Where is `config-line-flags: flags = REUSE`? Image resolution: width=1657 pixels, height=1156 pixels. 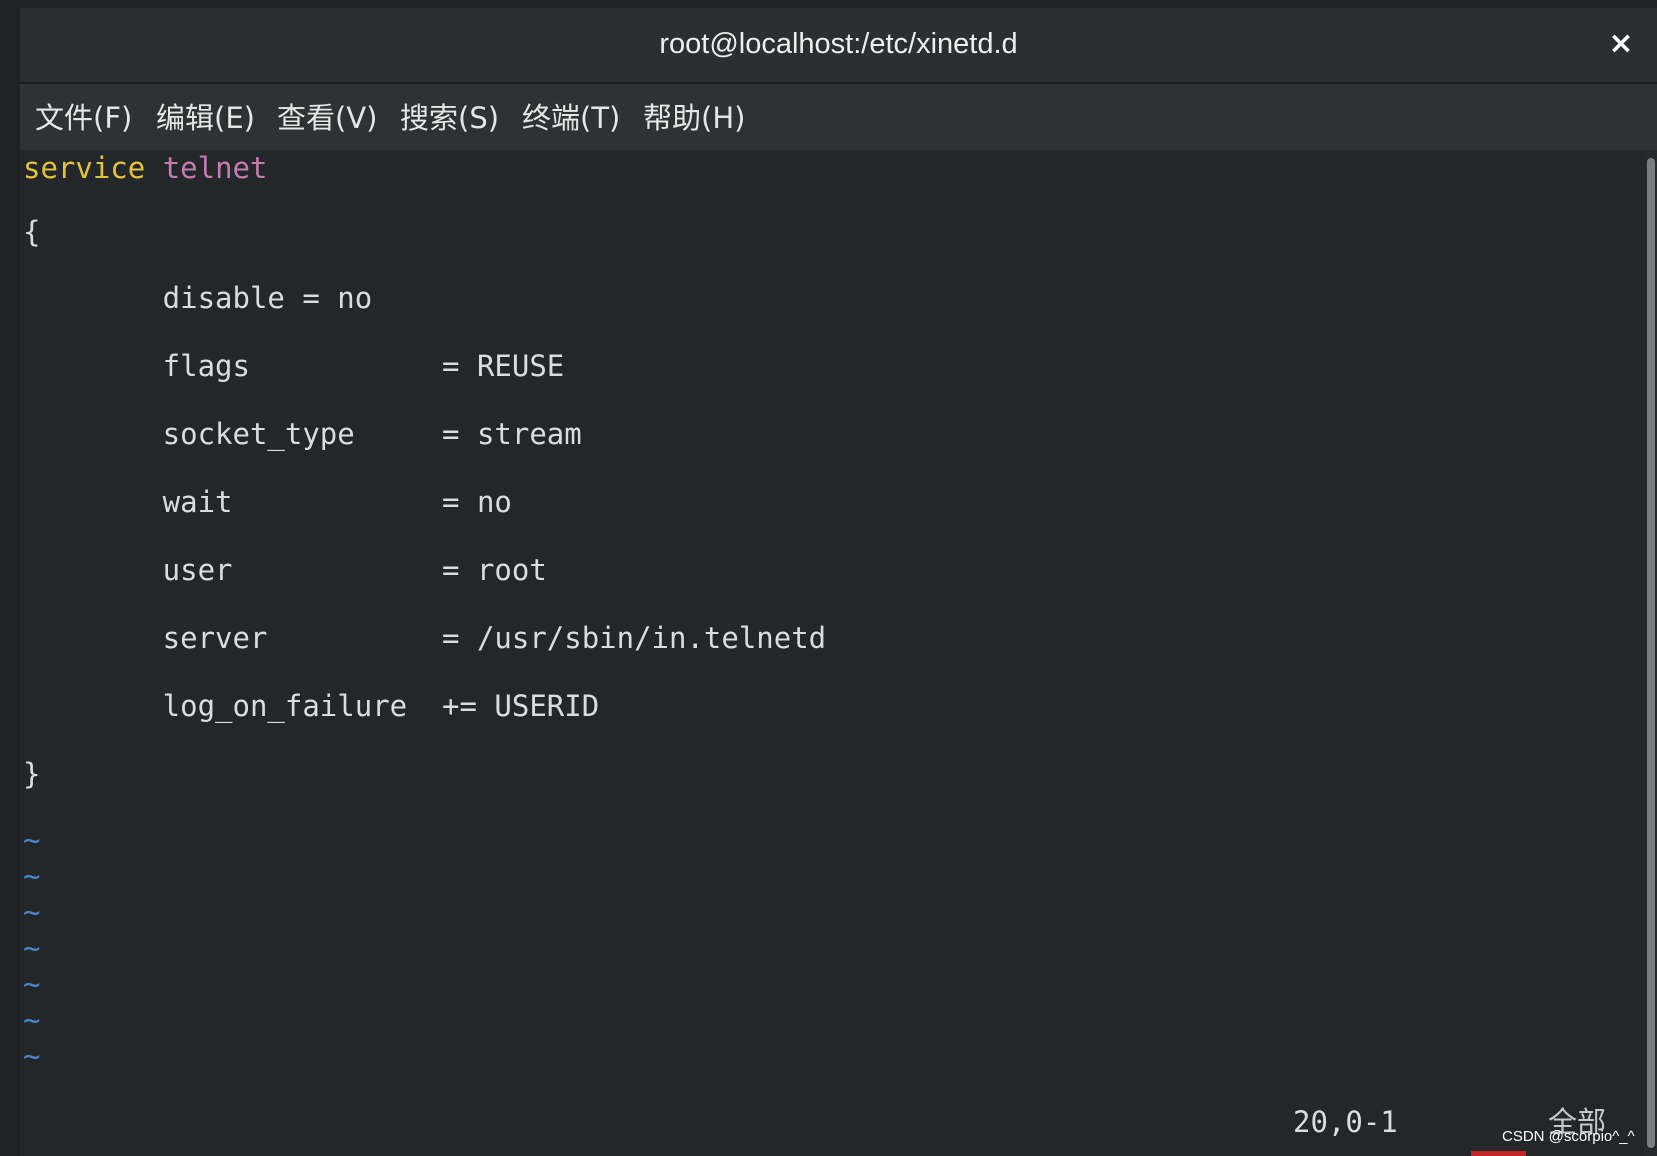 config-line-flags: flags = REUSE is located at coordinates (294, 366).